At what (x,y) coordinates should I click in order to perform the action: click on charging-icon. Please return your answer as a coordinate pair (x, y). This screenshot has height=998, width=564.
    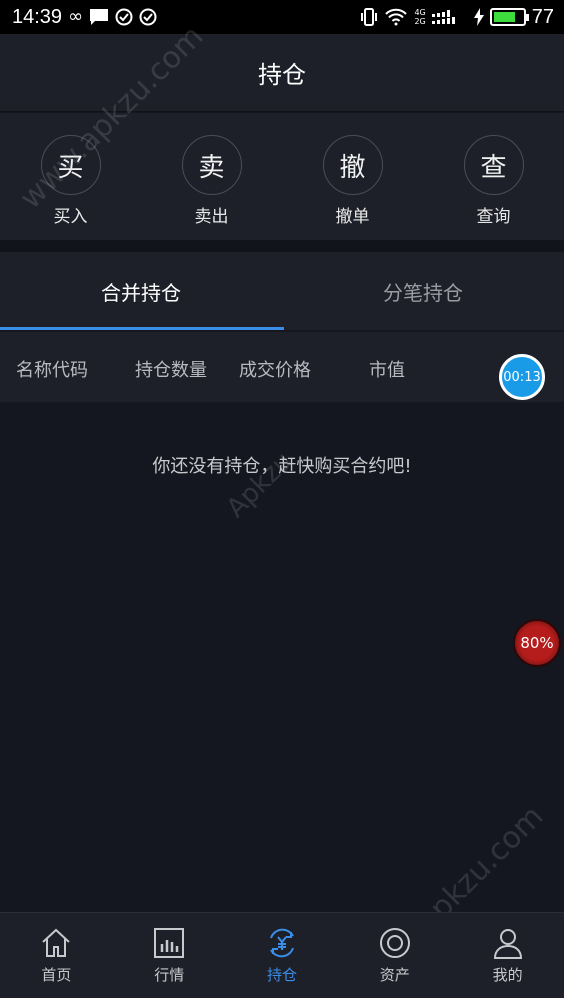
    Looking at the image, I should click on (478, 17).